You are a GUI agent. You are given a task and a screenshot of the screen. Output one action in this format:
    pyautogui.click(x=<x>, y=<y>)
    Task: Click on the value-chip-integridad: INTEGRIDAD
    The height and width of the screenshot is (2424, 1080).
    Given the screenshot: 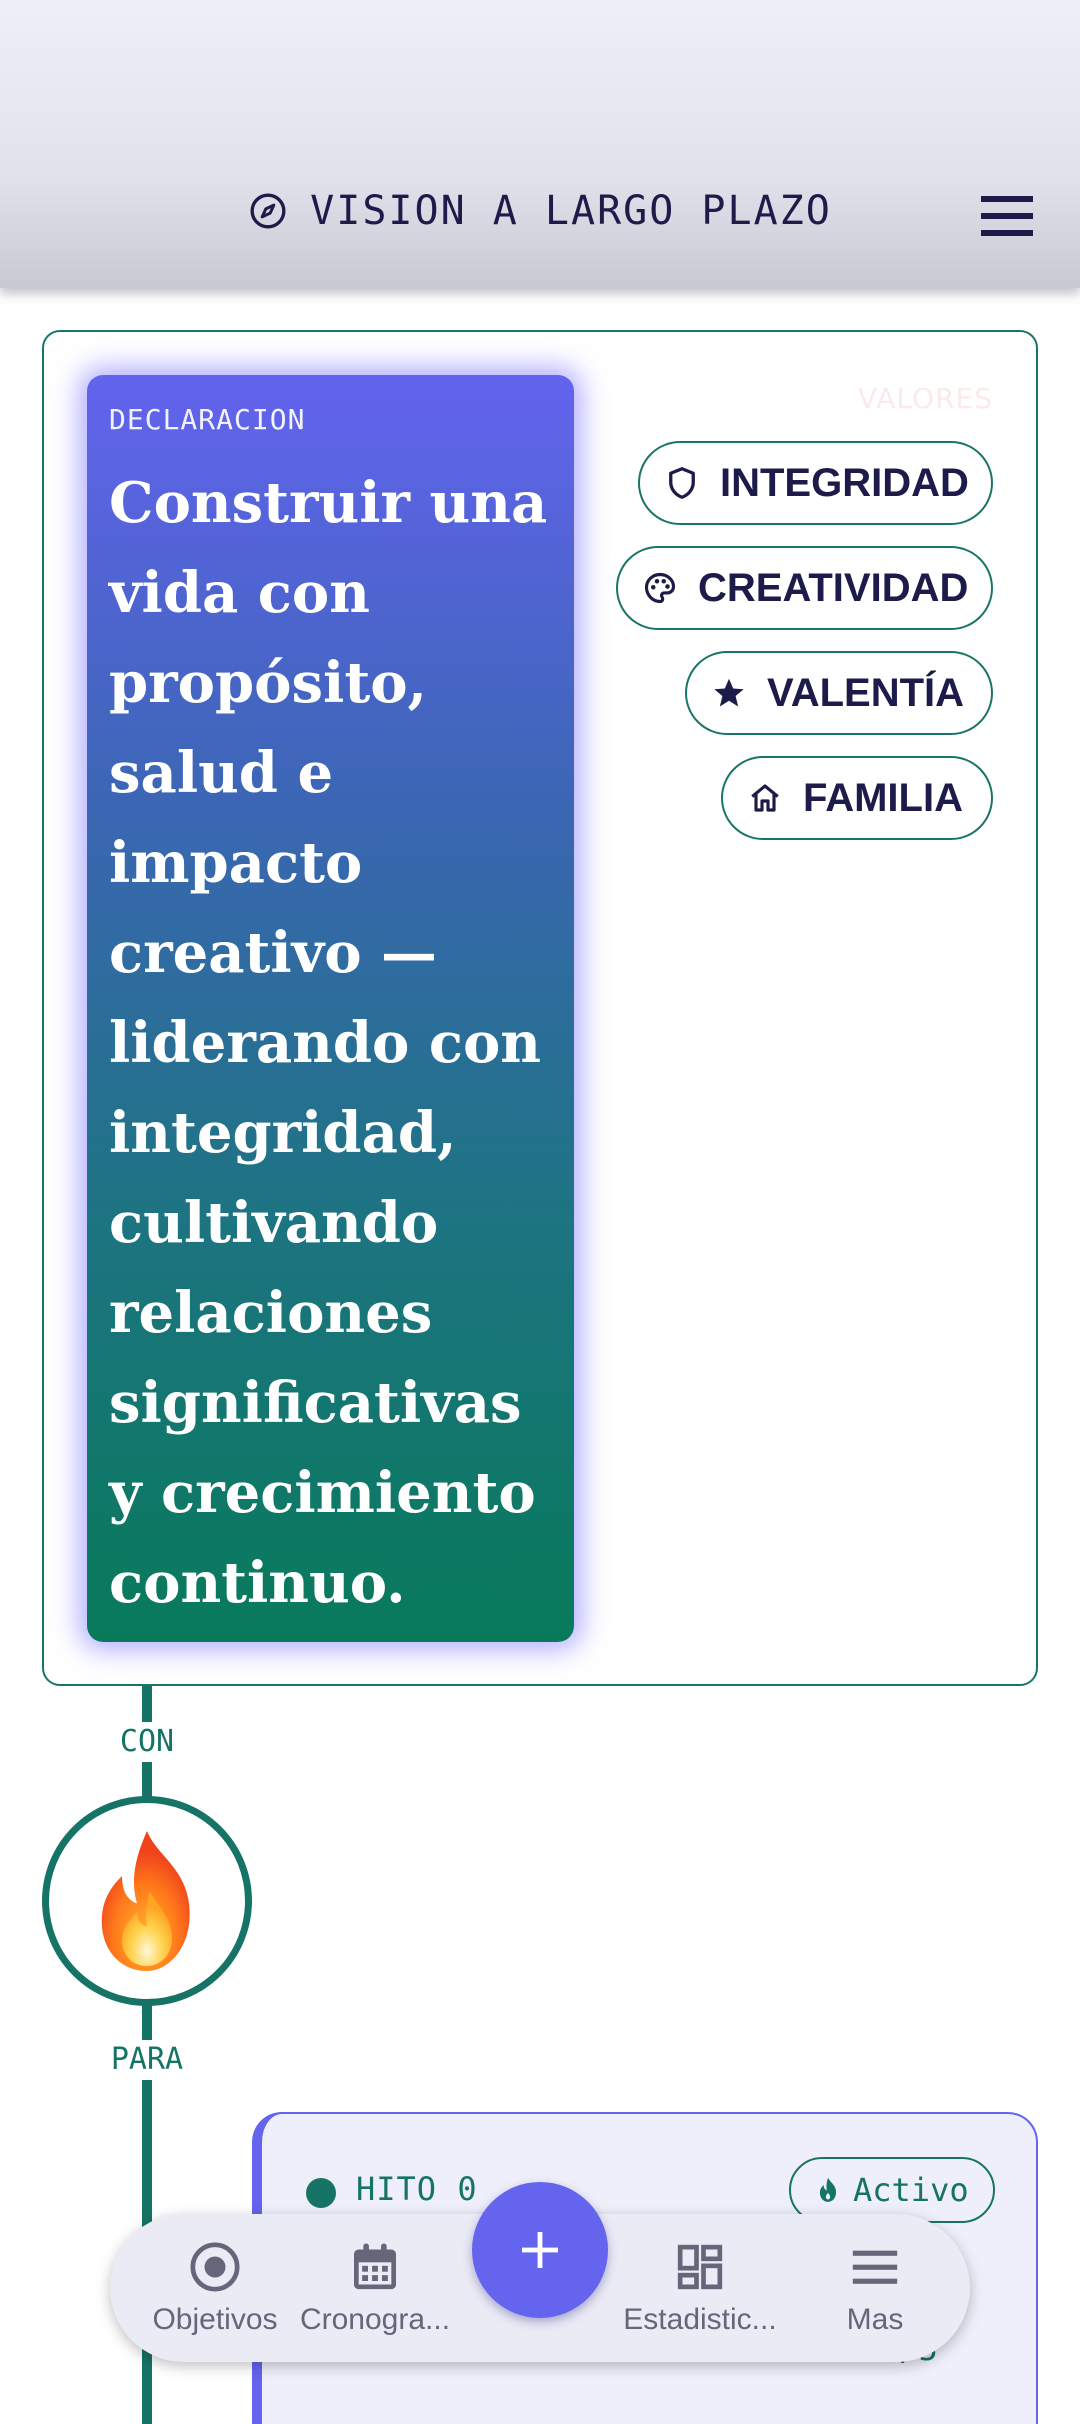 What is the action you would take?
    pyautogui.click(x=815, y=483)
    